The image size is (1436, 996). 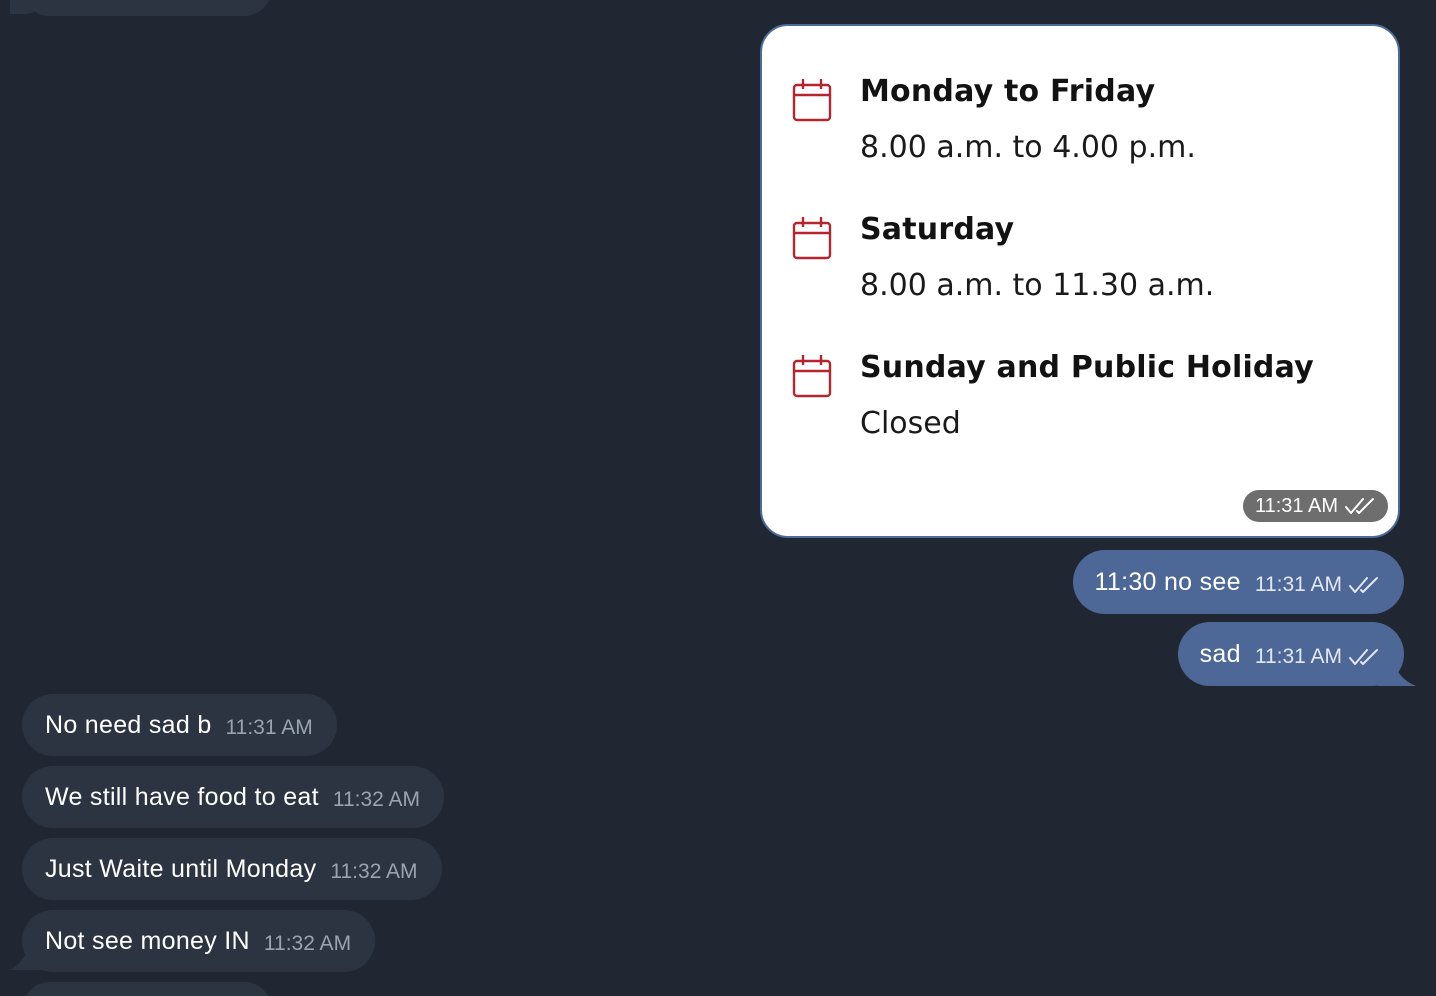 I want to click on message-text: Not see money IN, so click(x=147, y=940).